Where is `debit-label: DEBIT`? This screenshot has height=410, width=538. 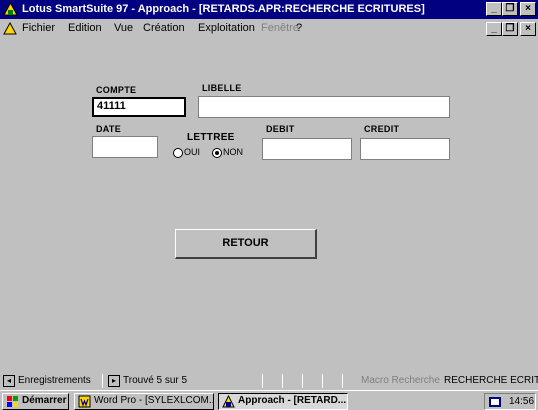
debit-label: DEBIT is located at coordinates (280, 129).